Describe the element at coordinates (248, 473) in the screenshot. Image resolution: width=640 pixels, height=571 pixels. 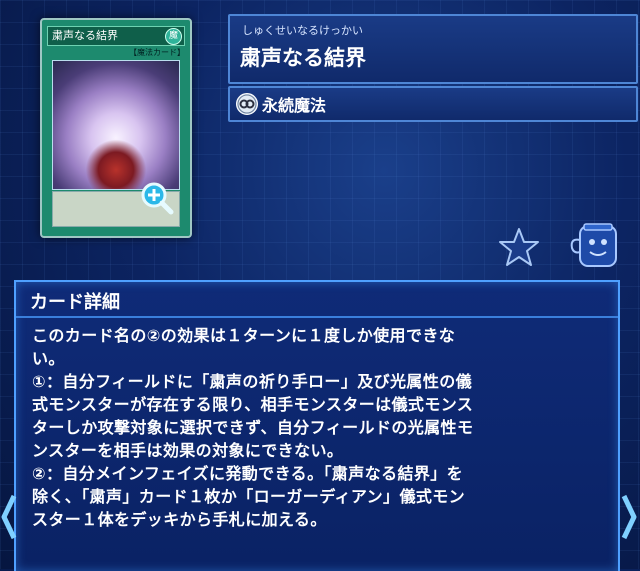
I see `effect-line: ②：自分メインフェイズに発動できる。「粛声なる結界」を` at that location.